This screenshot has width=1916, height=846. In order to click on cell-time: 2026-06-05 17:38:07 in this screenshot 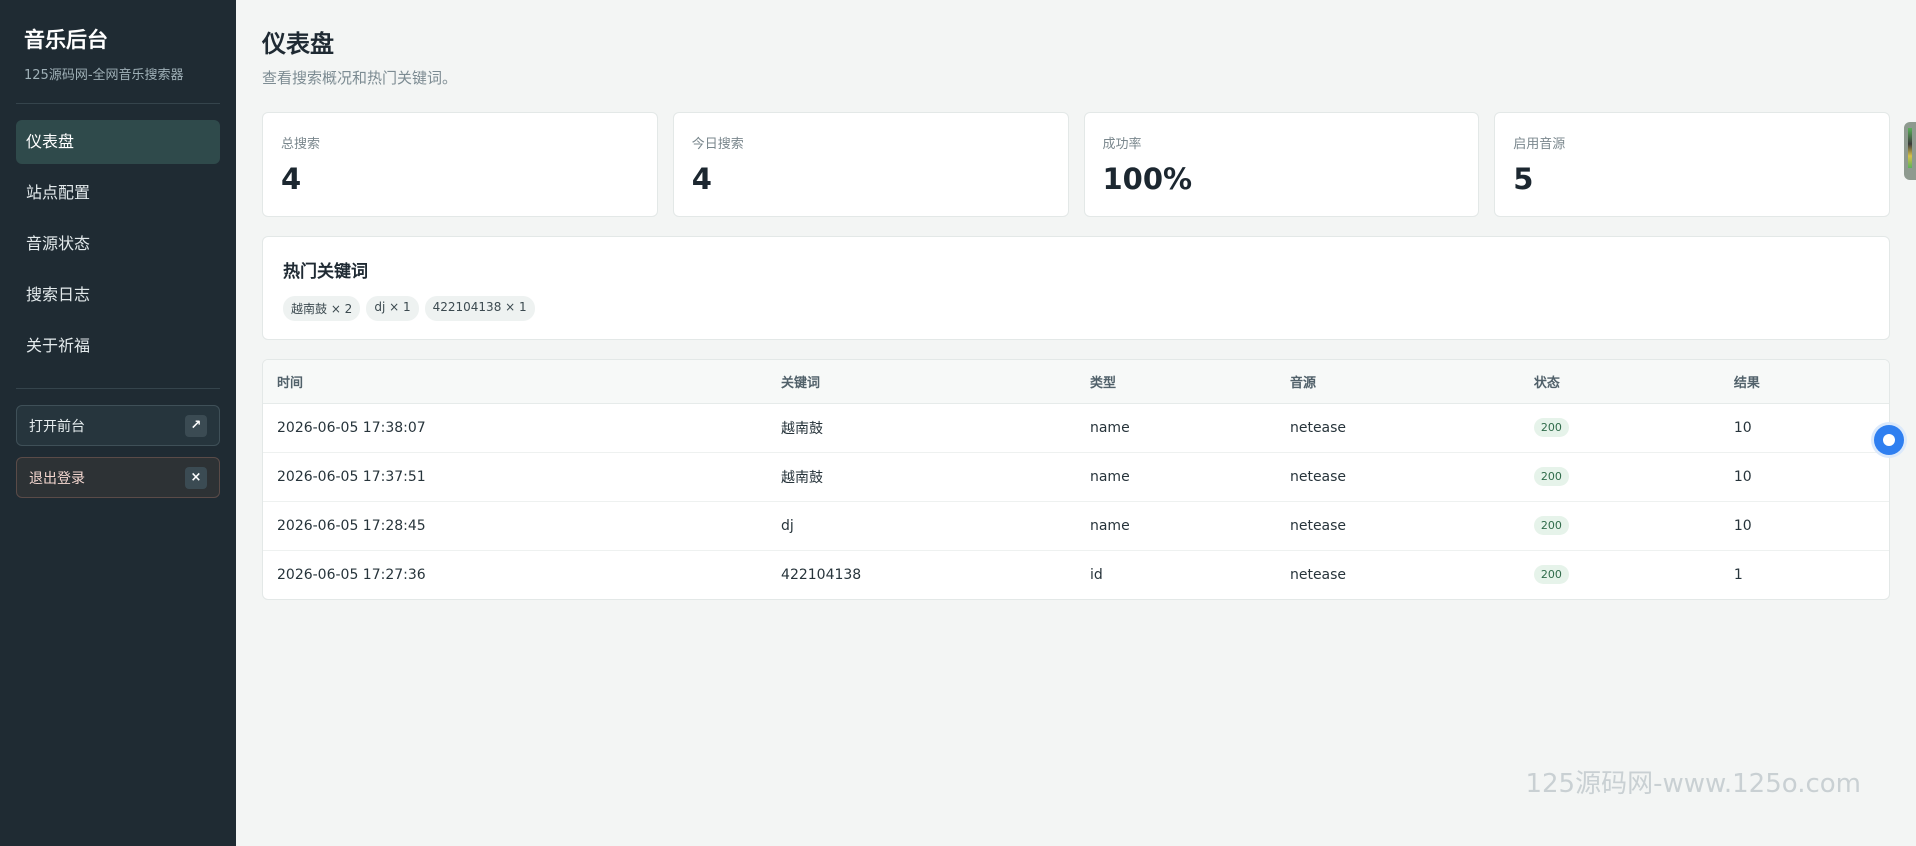, I will do `click(515, 428)`.